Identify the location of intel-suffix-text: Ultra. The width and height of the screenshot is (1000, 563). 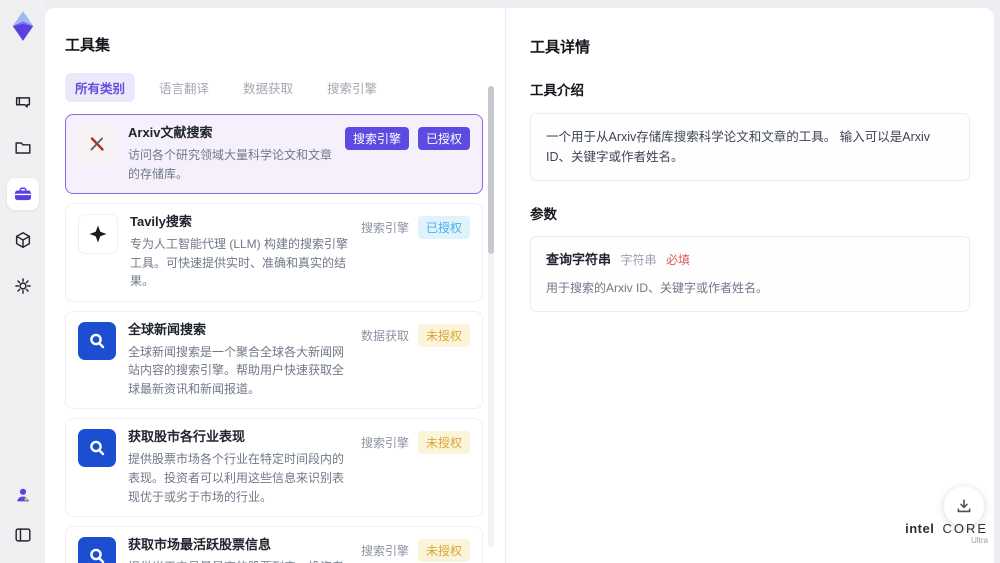
(979, 540).